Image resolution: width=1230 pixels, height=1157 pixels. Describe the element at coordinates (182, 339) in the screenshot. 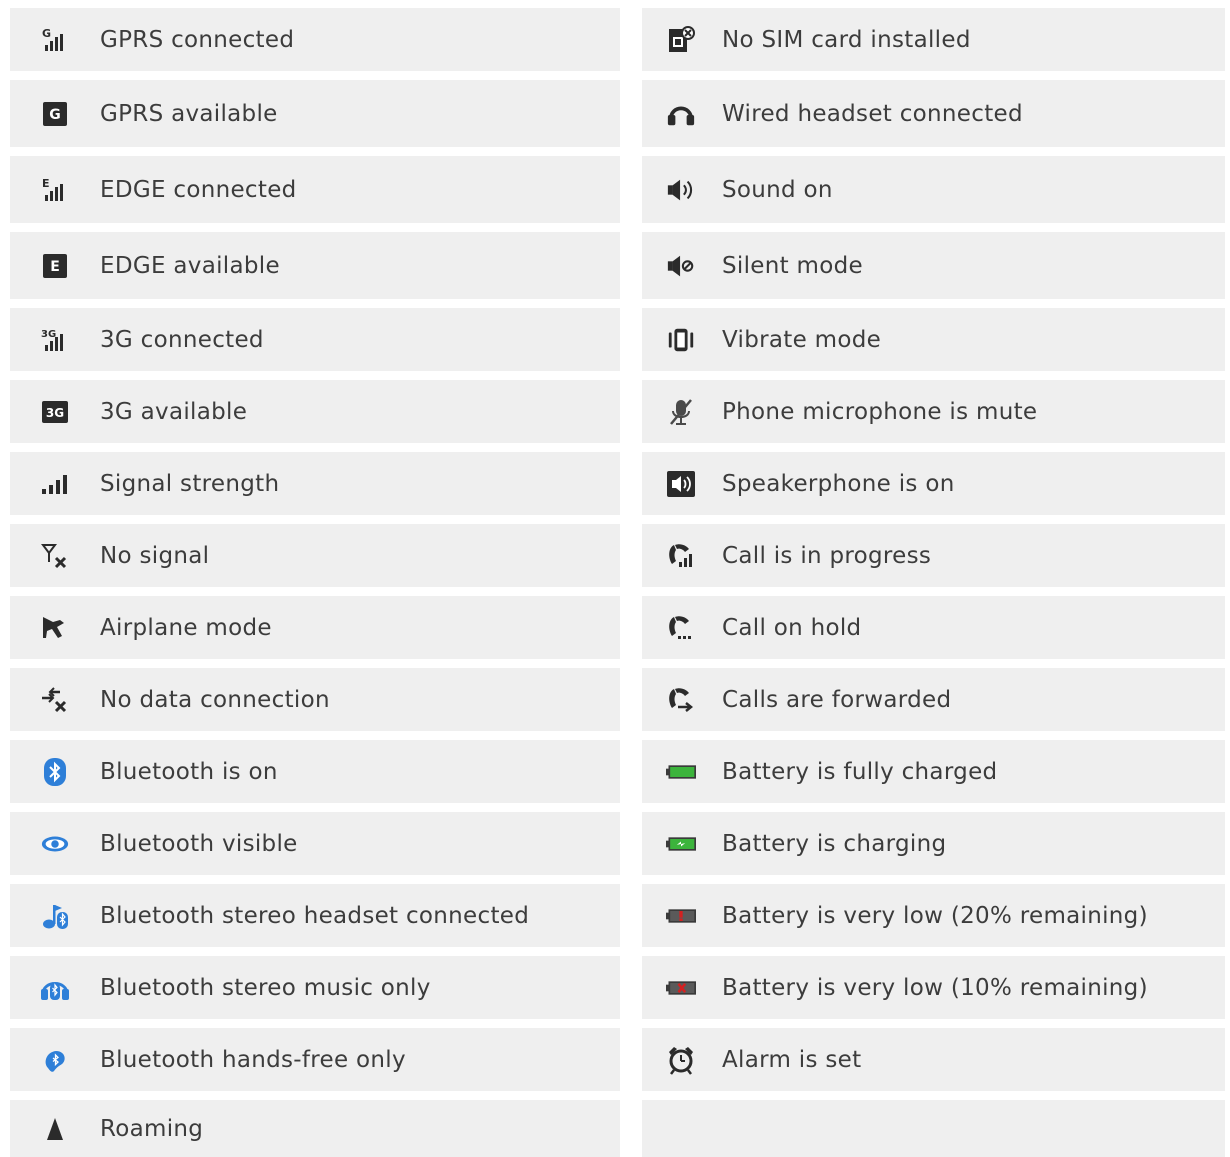

I see `legend-label: 3G connected` at that location.